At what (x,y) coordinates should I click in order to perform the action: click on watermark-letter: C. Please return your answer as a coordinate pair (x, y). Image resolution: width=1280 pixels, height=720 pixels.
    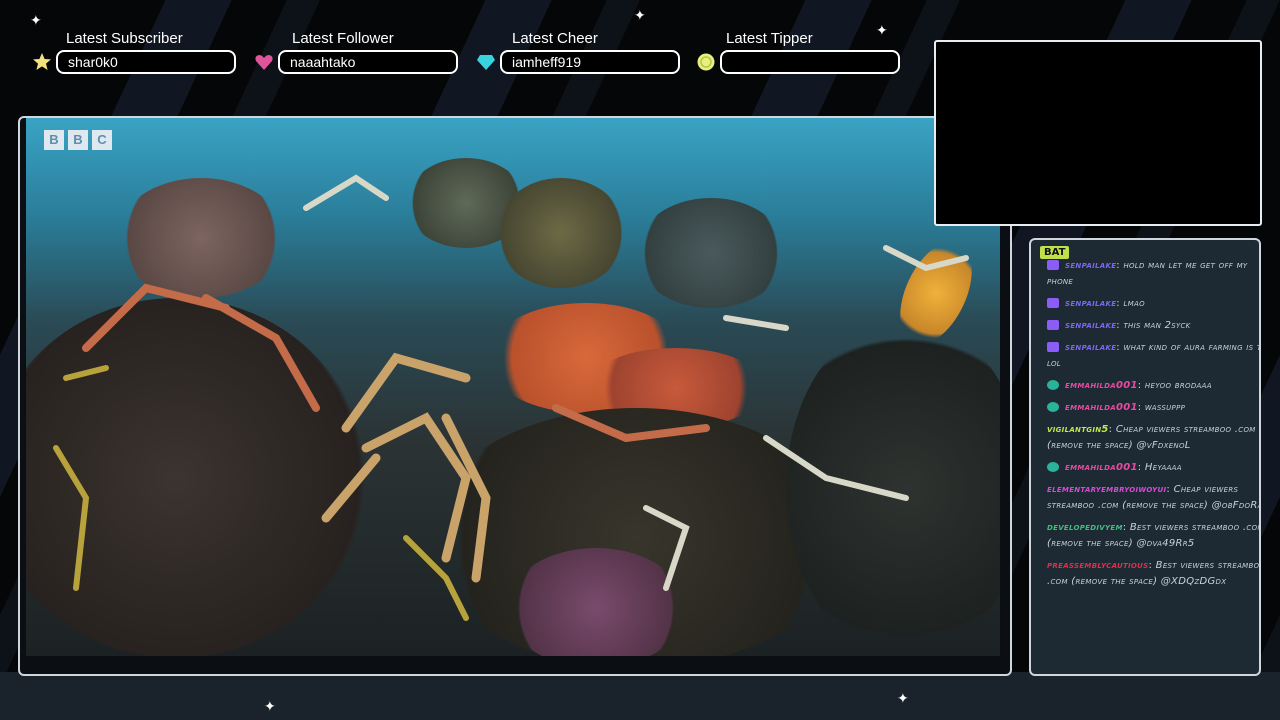
    Looking at the image, I should click on (102, 140).